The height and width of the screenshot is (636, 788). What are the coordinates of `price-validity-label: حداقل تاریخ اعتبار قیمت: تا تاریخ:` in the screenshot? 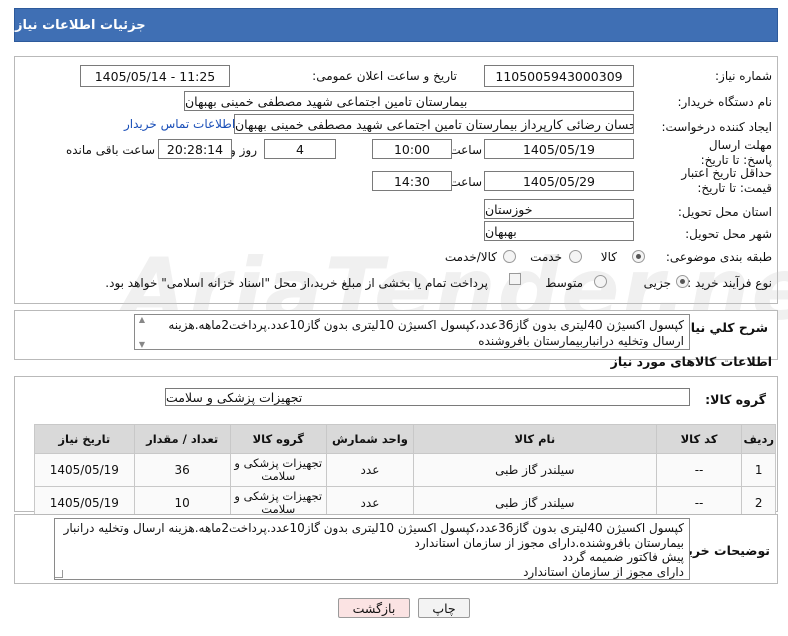 It's located at (726, 180).